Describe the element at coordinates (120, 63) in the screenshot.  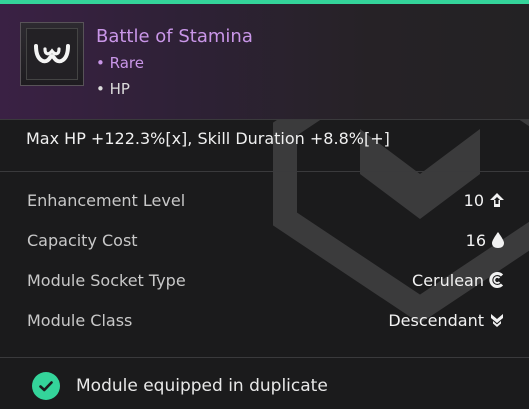
I see `module-rarity: • Rare` at that location.